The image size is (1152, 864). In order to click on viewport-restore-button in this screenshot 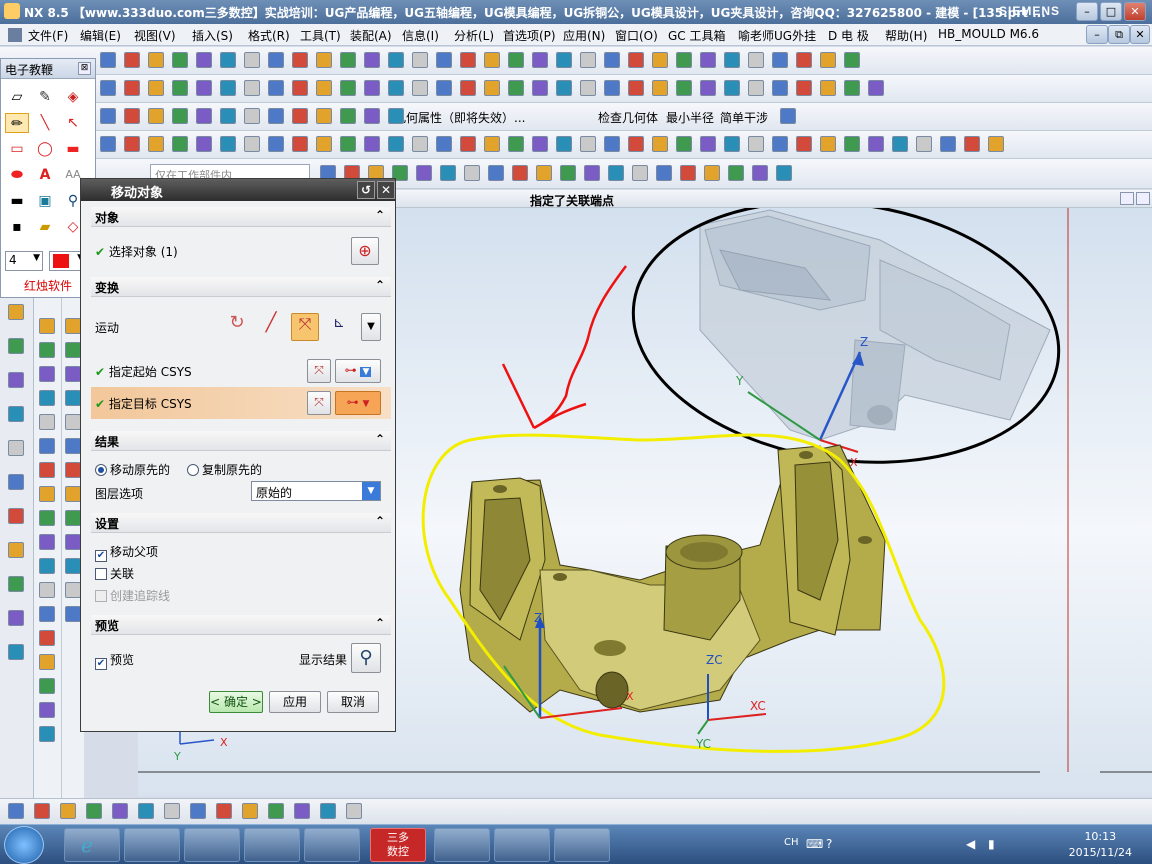, I will do `click(1127, 198)`.